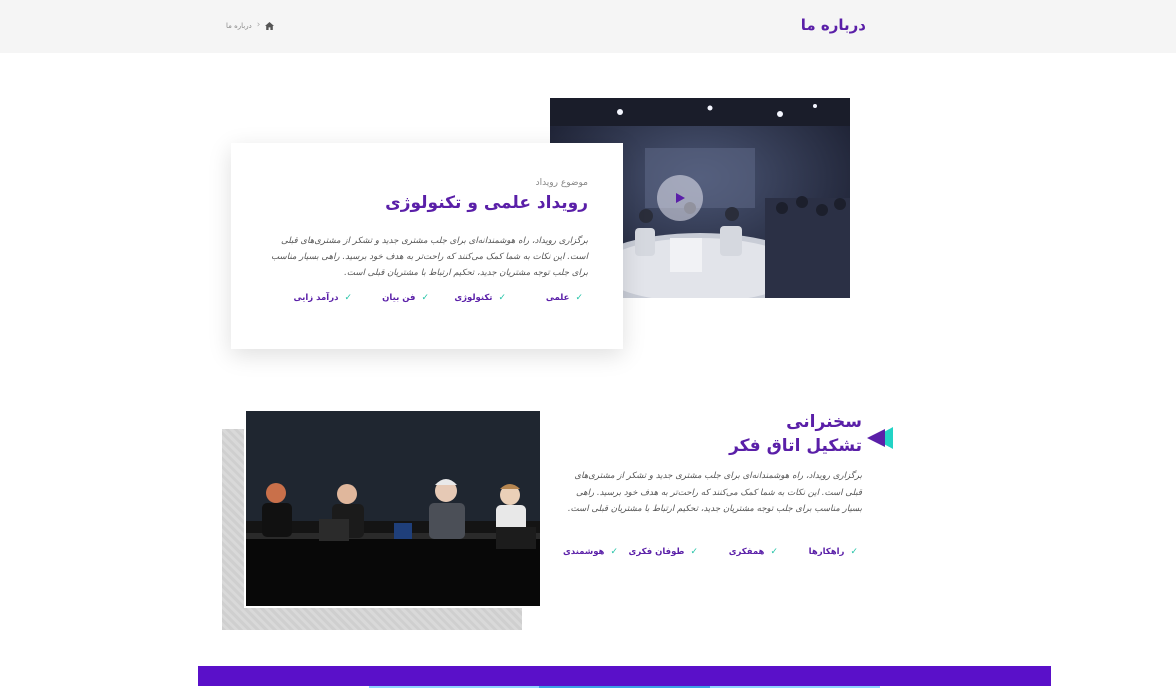  Describe the element at coordinates (322, 298) in the screenshot. I see `feature-item: ✓ درآمد زایی` at that location.